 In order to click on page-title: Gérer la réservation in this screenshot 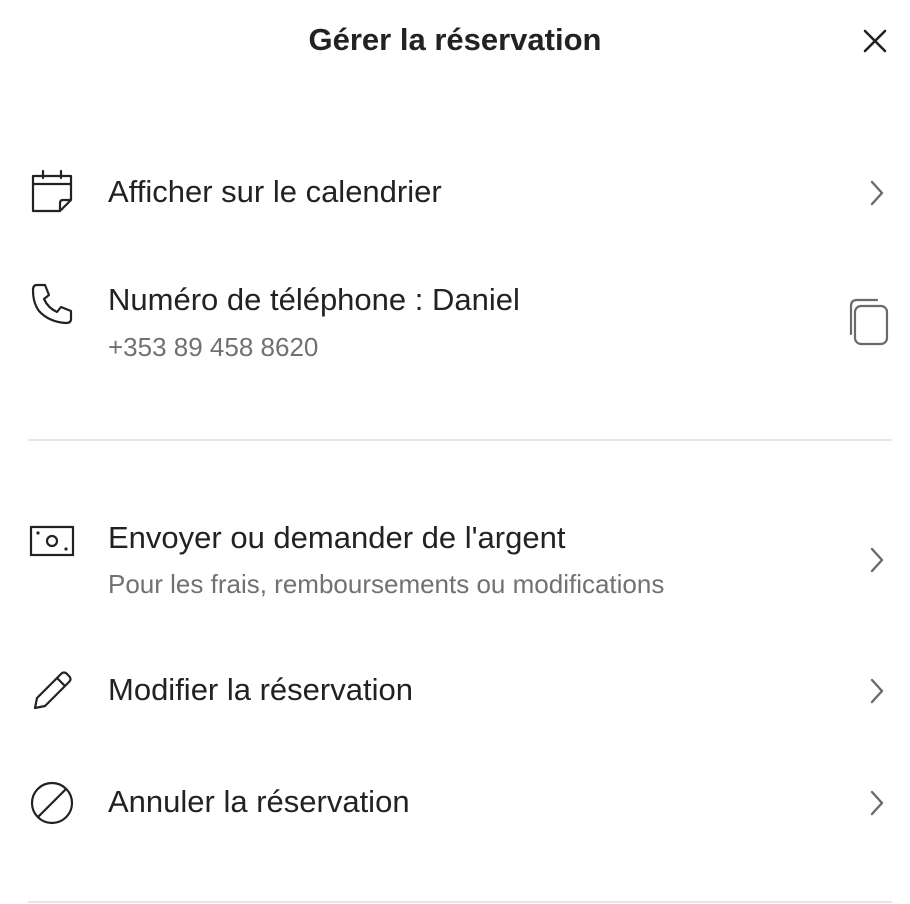, I will do `click(455, 39)`.